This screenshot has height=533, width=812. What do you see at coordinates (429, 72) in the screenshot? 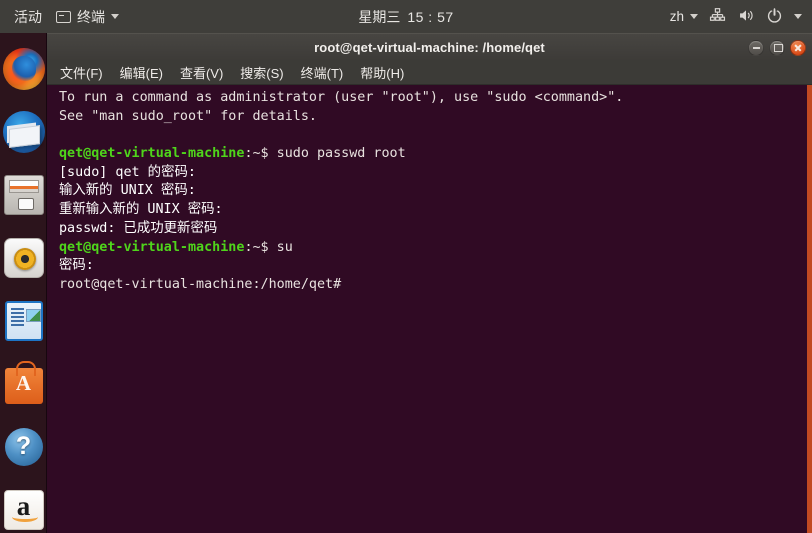
I see `terminal-menu-bar: 文件(F) 编辑(E) 查看(V) 搜索(S) 终端(T) 帮助(H)` at bounding box center [429, 72].